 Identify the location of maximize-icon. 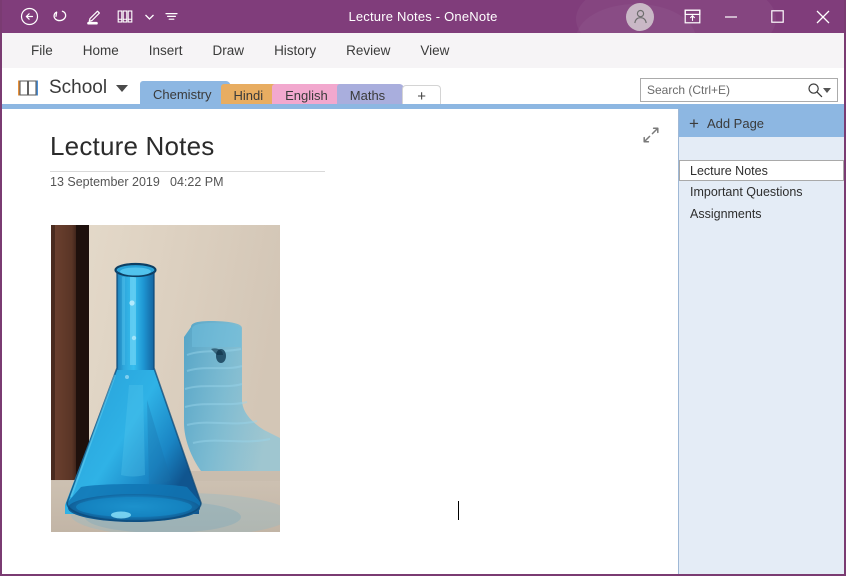
(777, 16).